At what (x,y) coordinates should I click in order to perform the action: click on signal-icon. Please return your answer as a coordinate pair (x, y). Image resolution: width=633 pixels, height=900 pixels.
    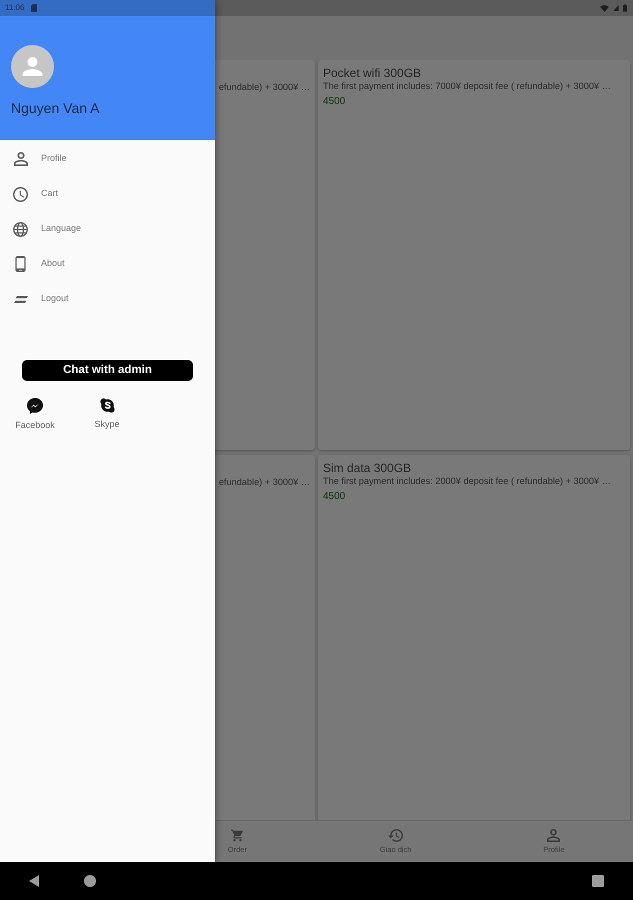
    Looking at the image, I should click on (616, 8).